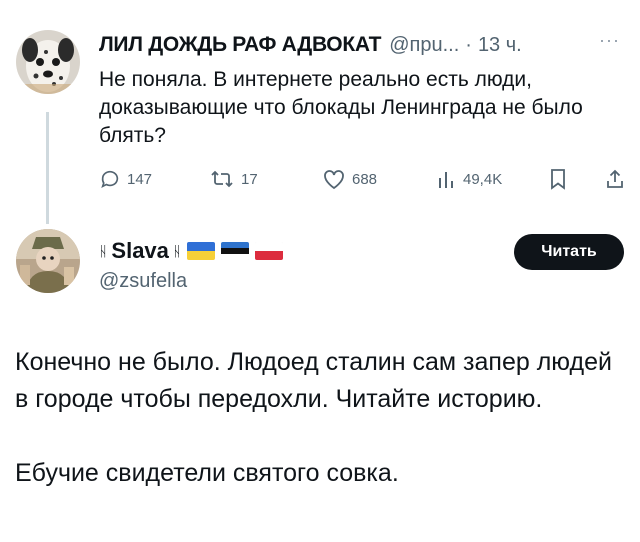 This screenshot has height=542, width=640. I want to click on estonia-flag-icon, so click(235, 251).